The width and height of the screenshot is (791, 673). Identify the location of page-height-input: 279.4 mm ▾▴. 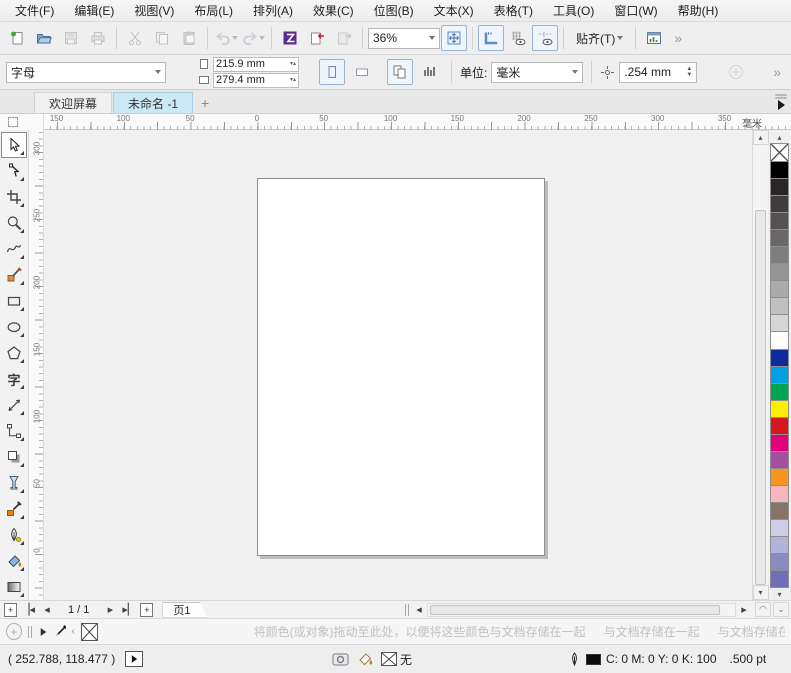
(256, 80).